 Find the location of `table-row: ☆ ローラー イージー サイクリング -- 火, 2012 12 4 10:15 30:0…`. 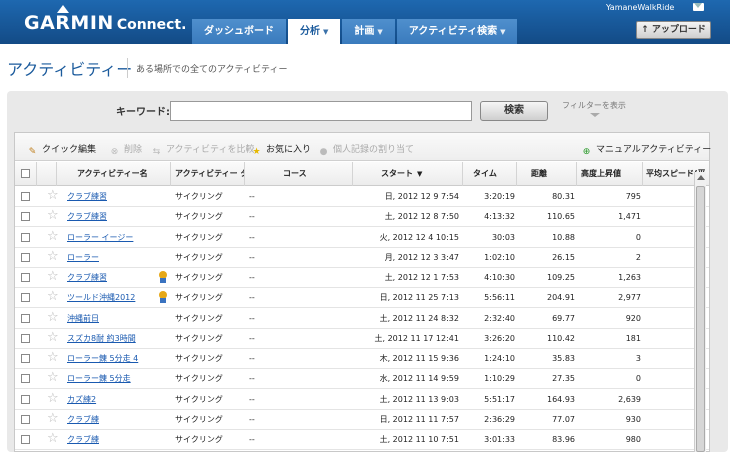

table-row: ☆ ローラー イージー サイクリング -- 火, 2012 12 4 10:15 30:0… is located at coordinates (362, 238).